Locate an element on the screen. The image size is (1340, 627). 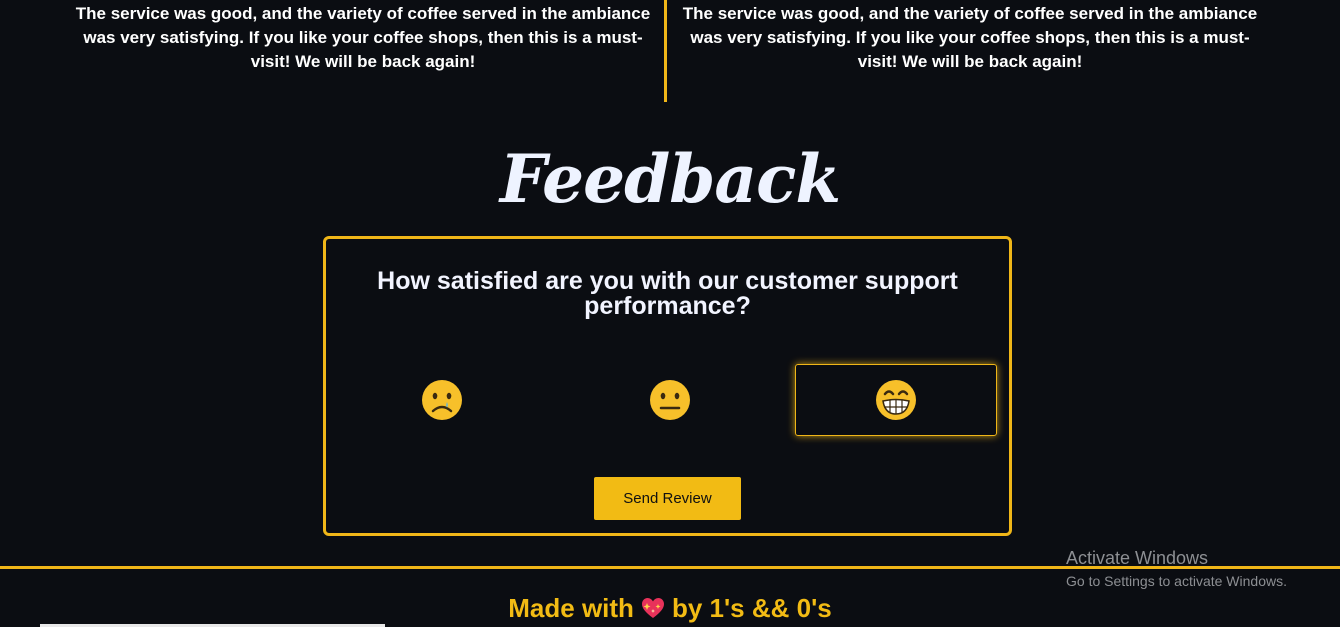
feedback-title: Feedback is located at coordinates (670, 179).